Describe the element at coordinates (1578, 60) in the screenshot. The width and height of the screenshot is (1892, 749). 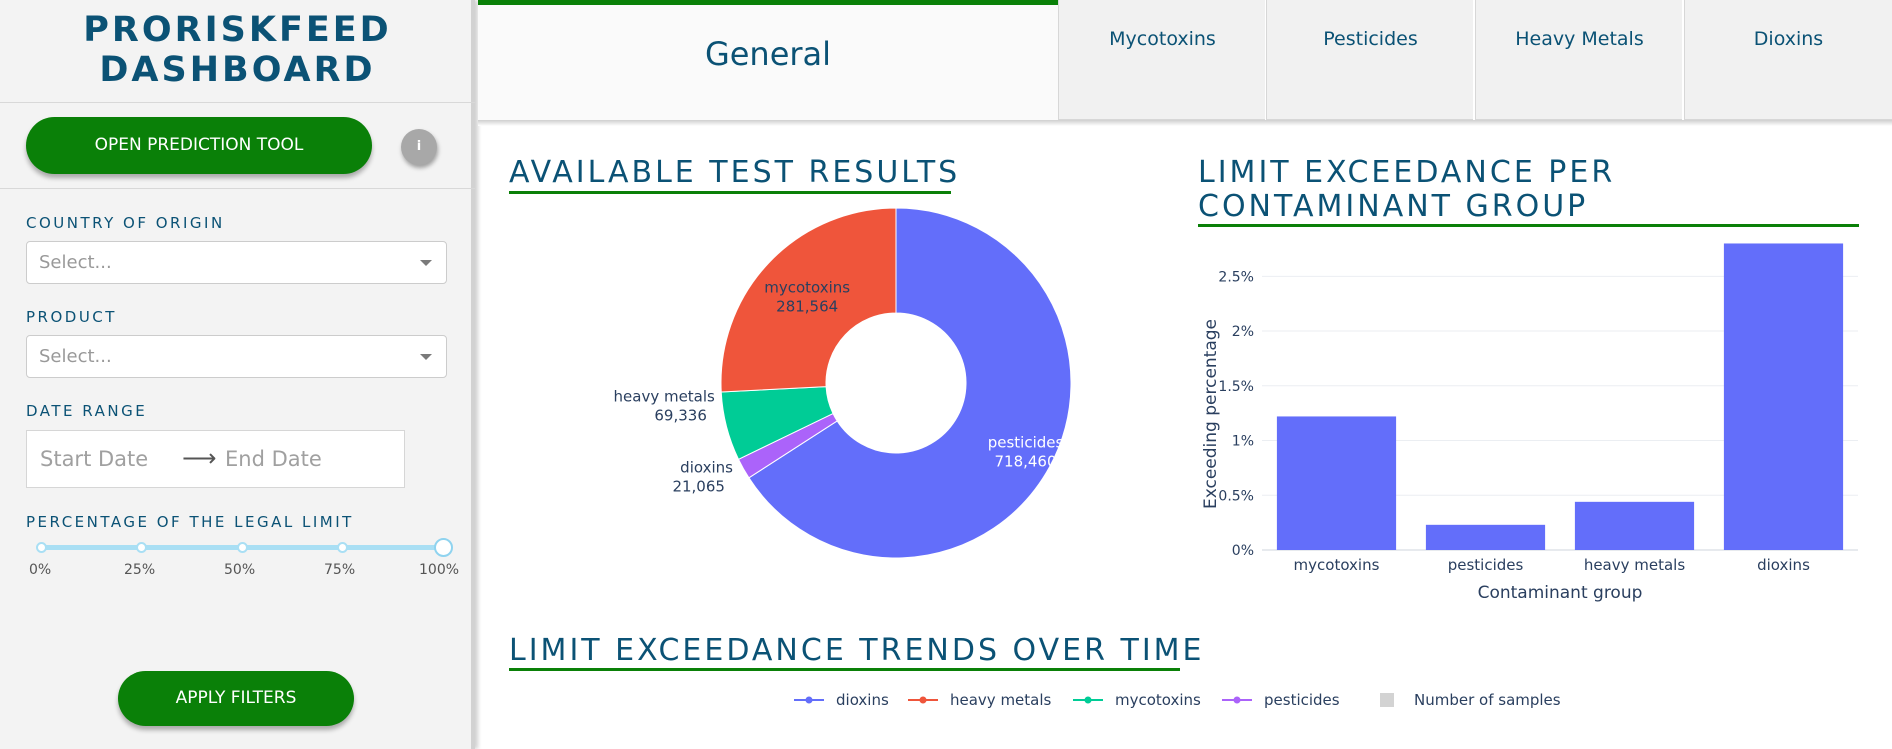
I see `tab-heavy-metals: Heavy Metals` at that location.